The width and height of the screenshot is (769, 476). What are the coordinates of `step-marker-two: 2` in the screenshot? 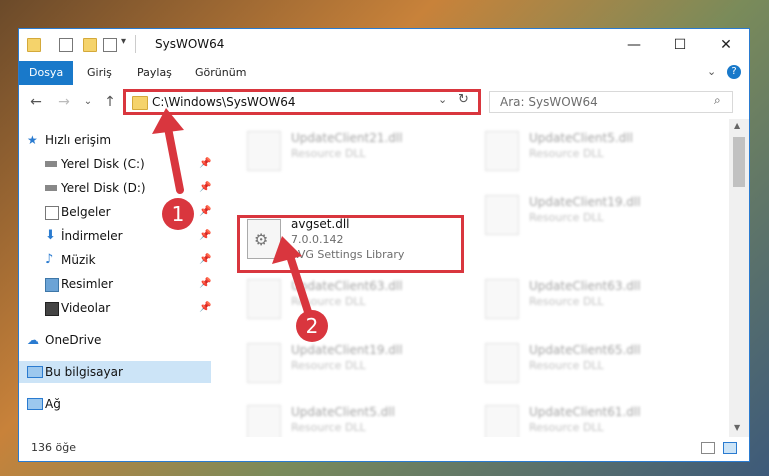 It's located at (312, 326).